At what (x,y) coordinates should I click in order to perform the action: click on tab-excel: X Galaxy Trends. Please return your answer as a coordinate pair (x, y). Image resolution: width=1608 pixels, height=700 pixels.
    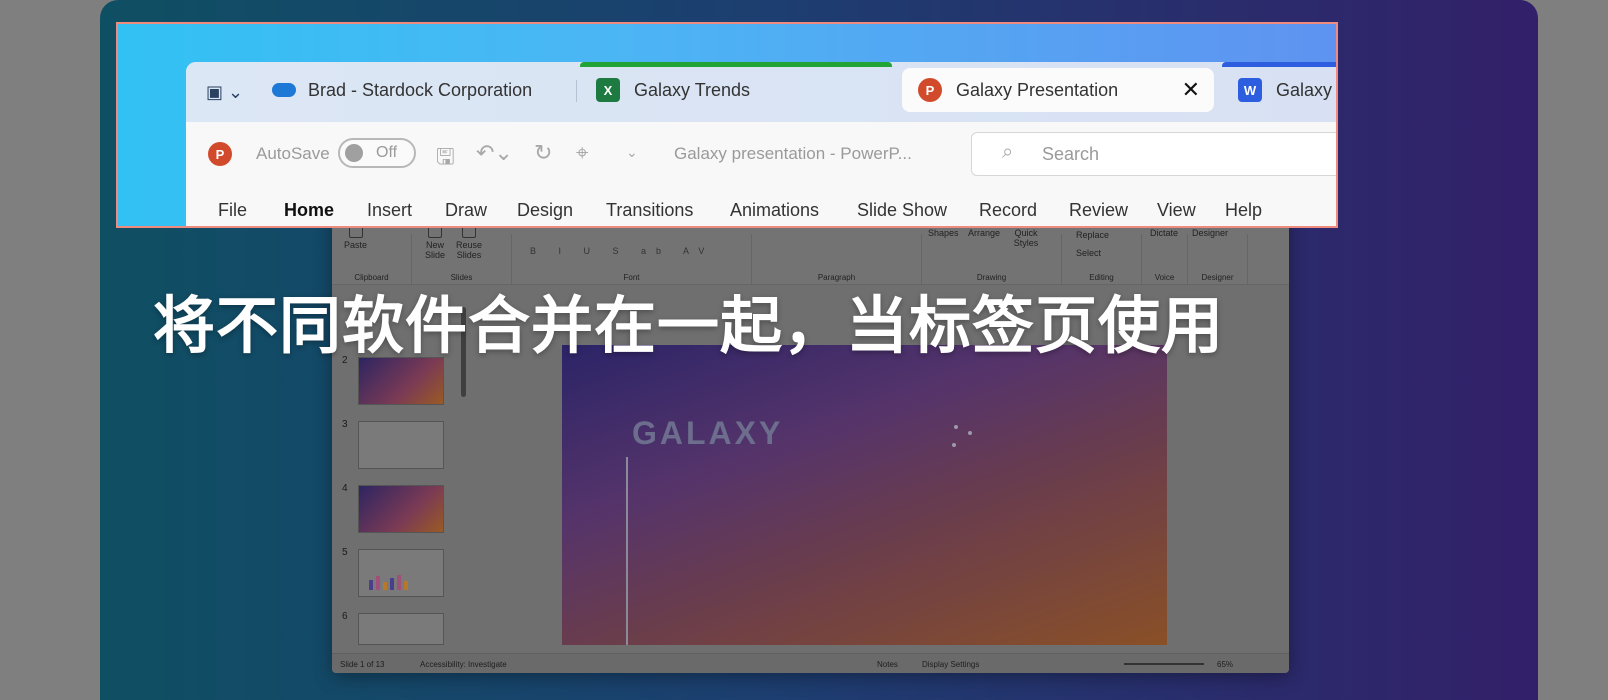
    Looking at the image, I should click on (735, 90).